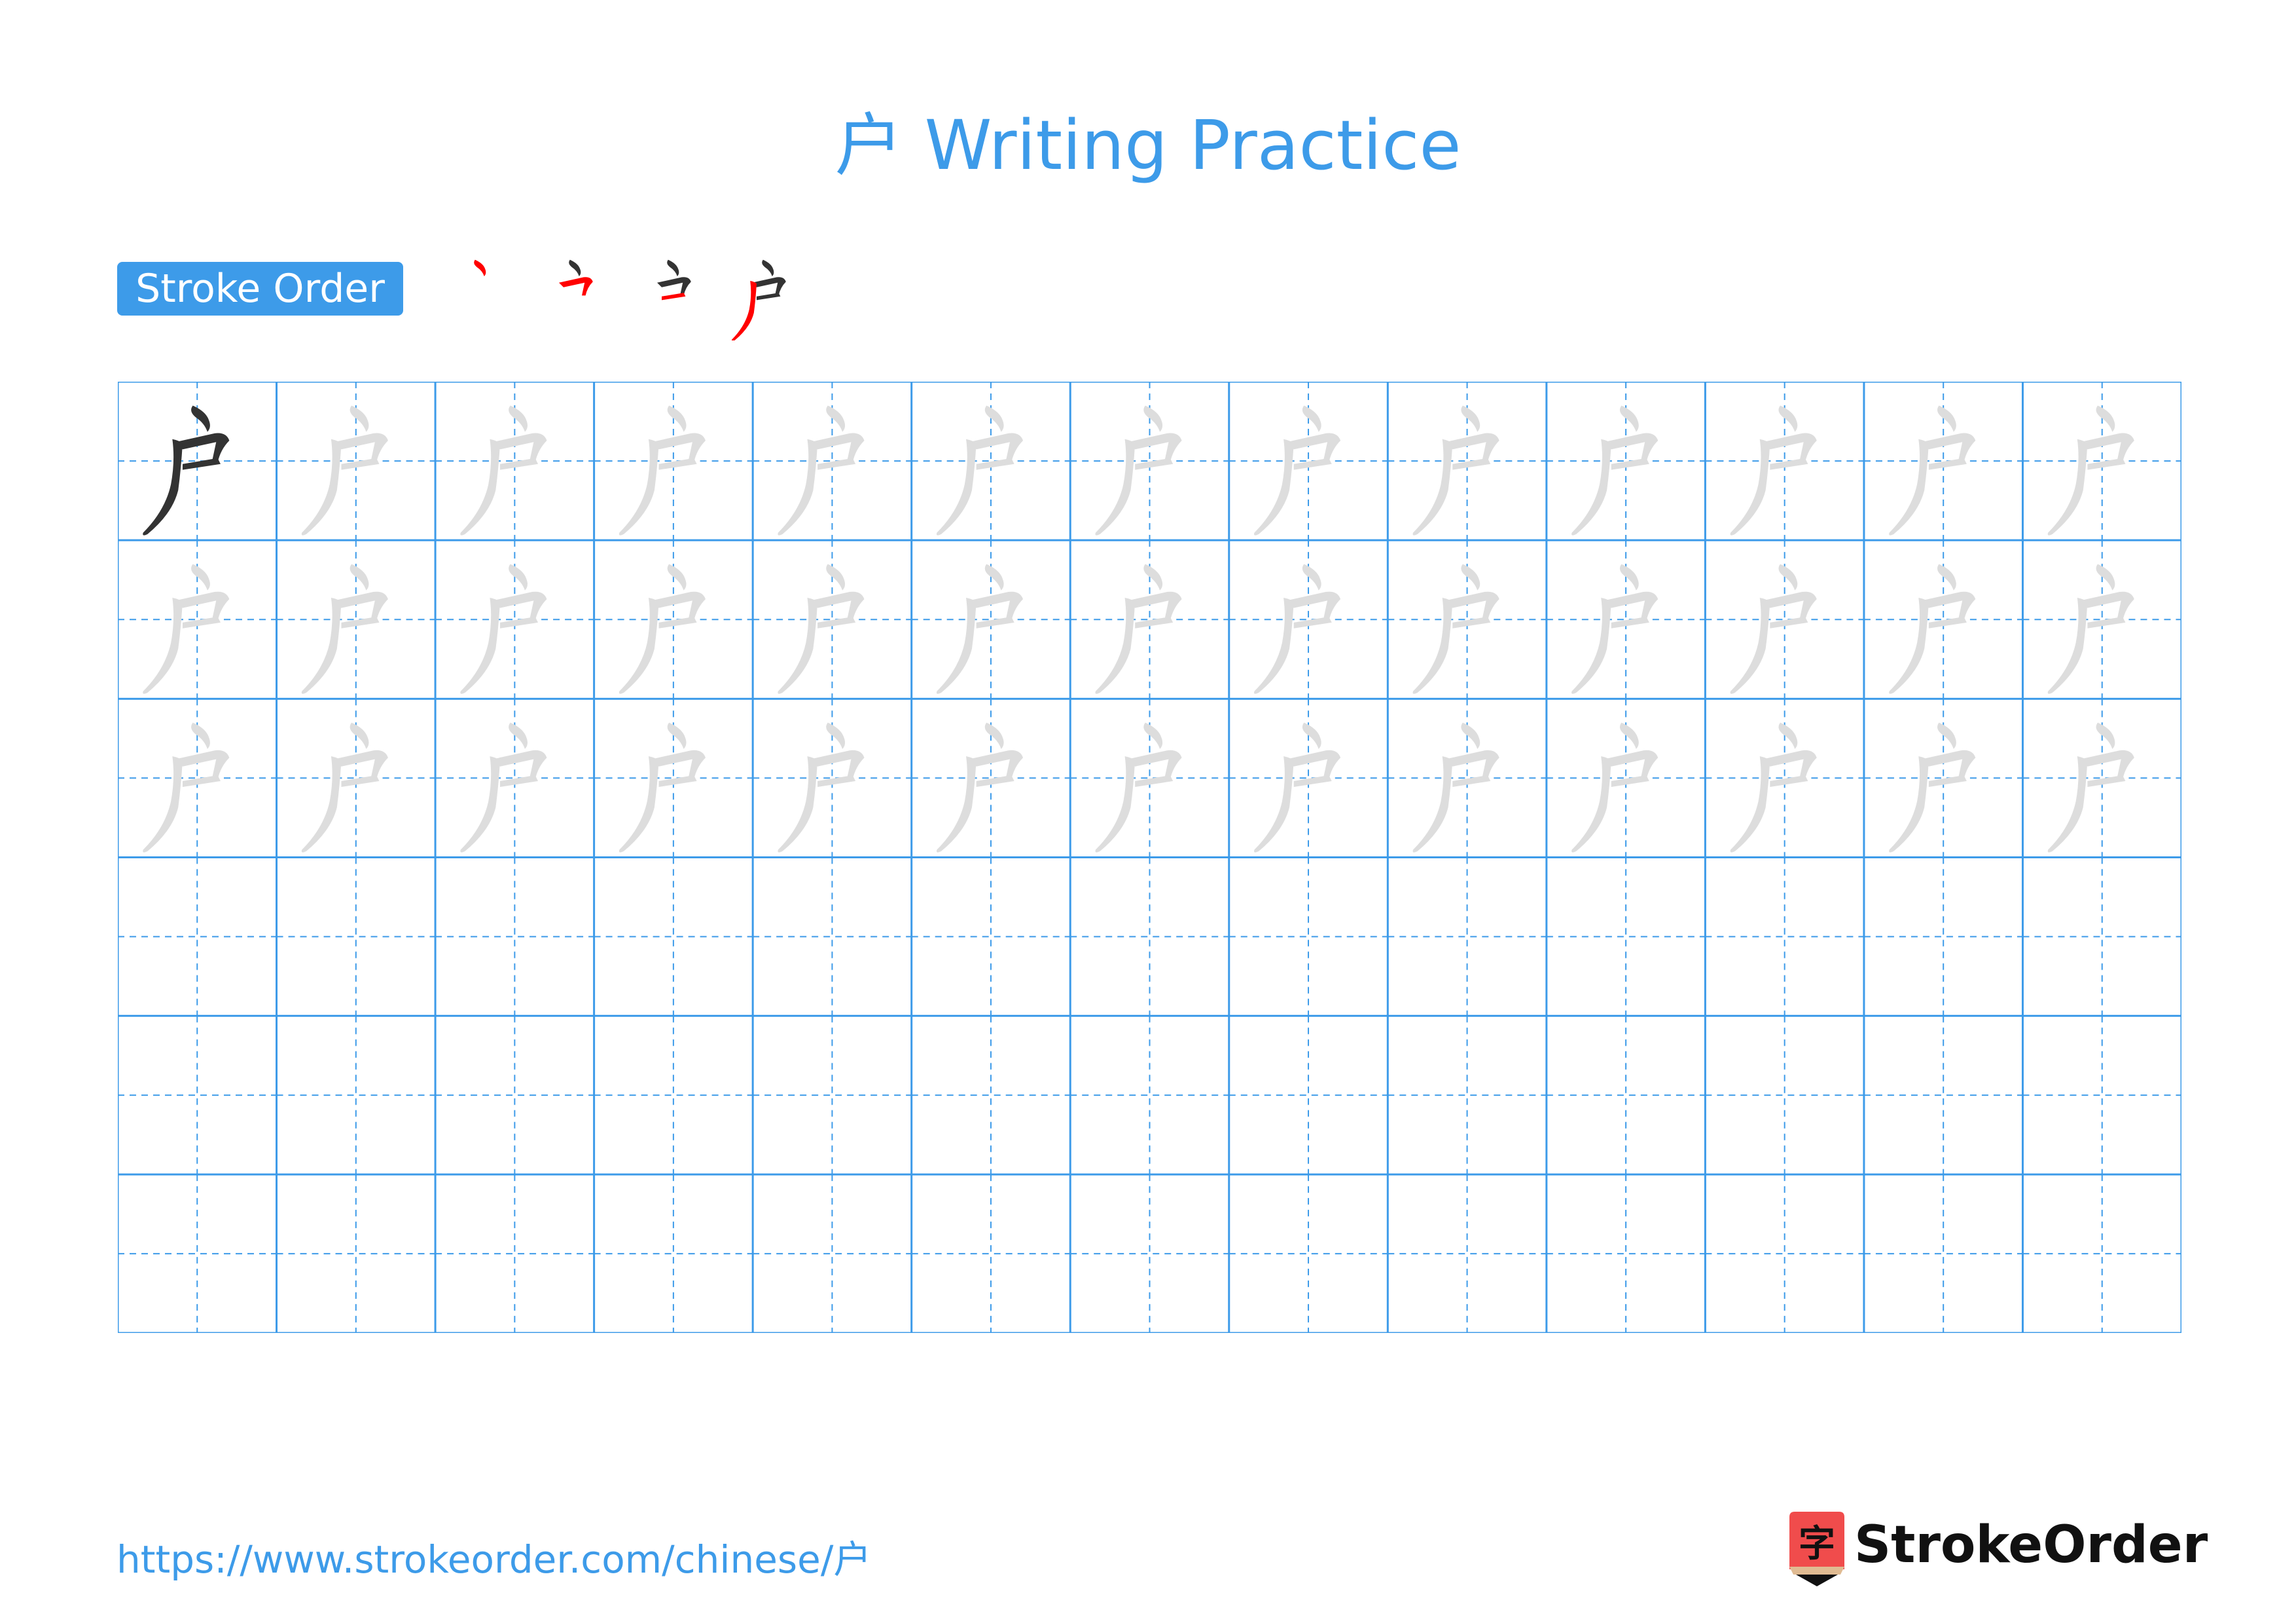  Describe the element at coordinates (2031, 1545) in the screenshot. I see `brand-name: StrokeOrder` at that location.